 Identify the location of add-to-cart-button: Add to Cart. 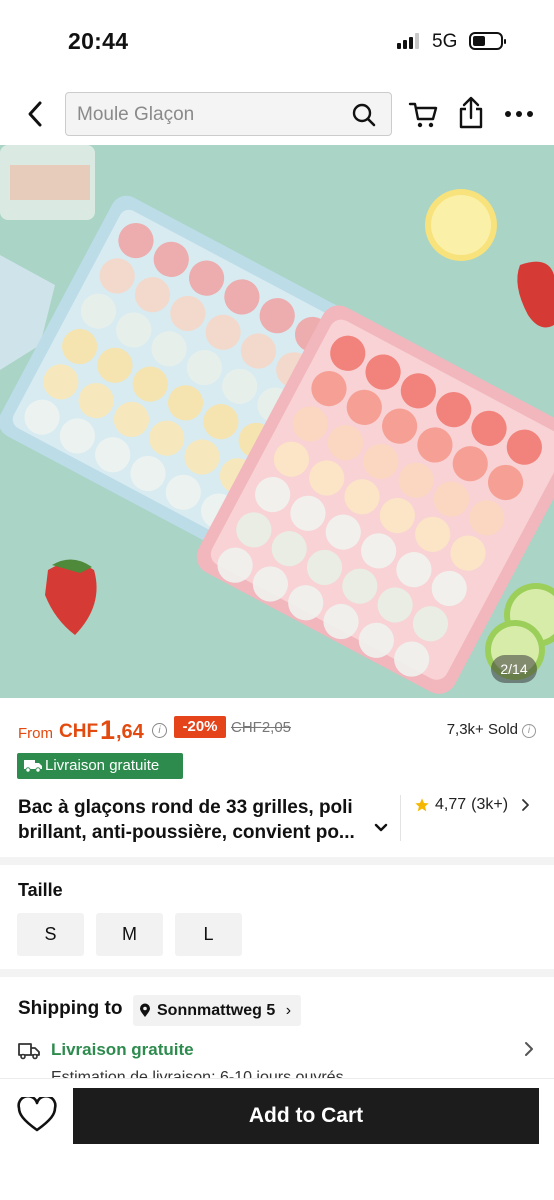
(306, 1116).